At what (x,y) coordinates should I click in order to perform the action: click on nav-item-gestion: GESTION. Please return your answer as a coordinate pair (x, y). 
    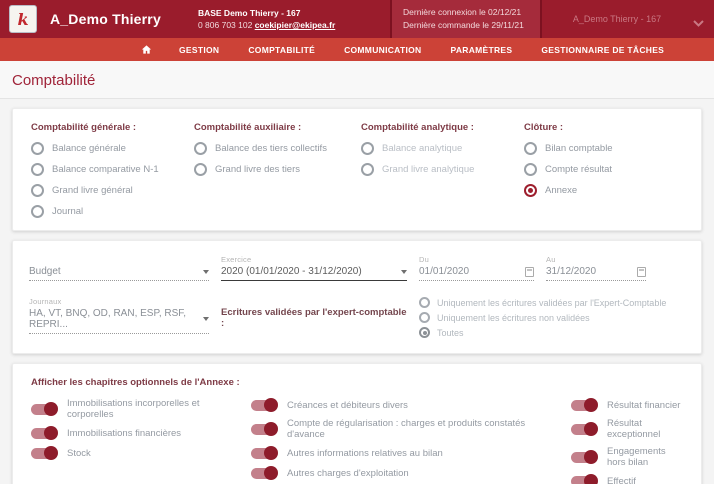
    Looking at the image, I should click on (199, 50).